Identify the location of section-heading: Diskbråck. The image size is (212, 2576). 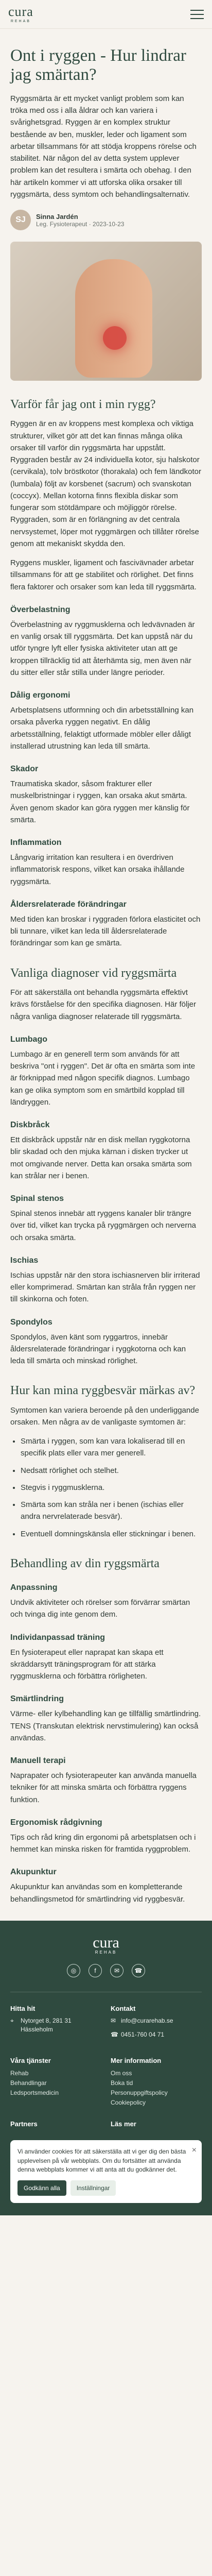
(30, 1125).